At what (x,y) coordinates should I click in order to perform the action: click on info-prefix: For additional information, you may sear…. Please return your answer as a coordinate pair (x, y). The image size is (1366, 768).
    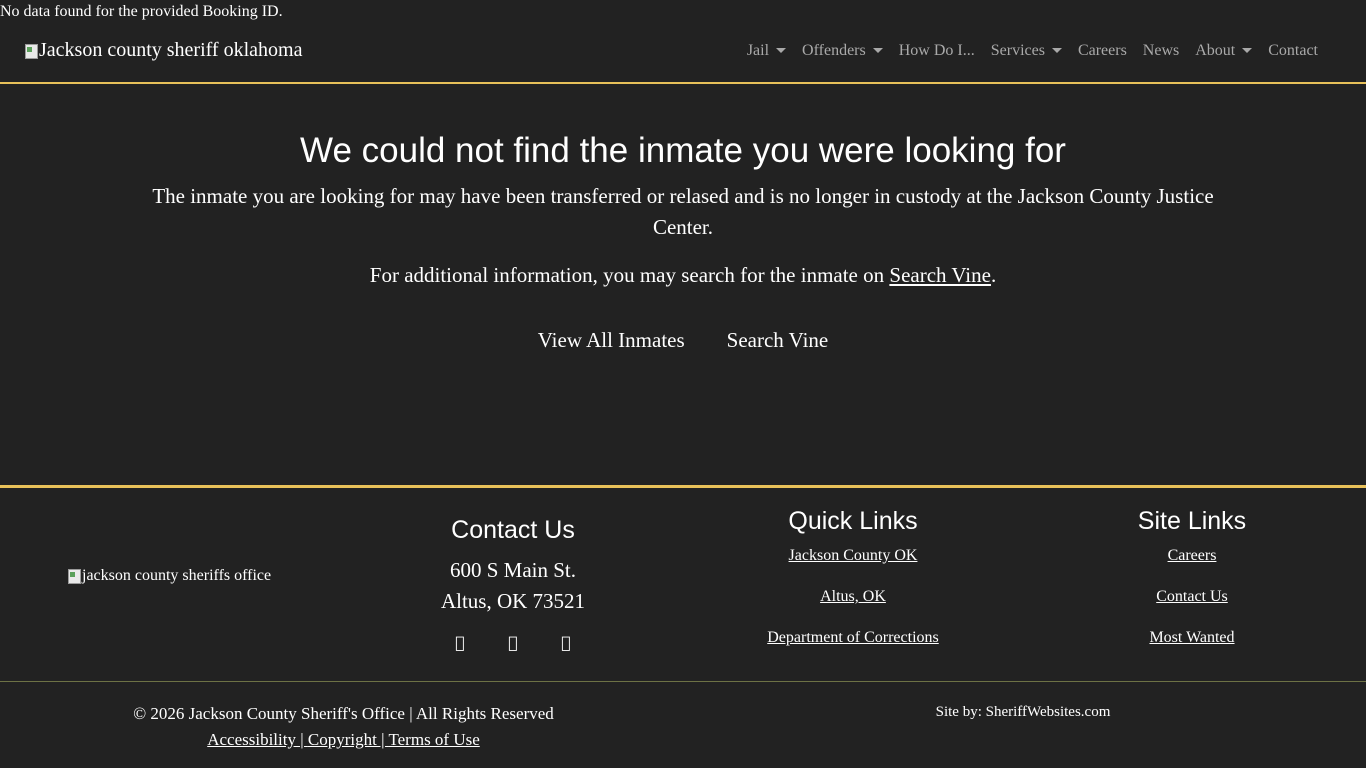
    Looking at the image, I should click on (629, 275).